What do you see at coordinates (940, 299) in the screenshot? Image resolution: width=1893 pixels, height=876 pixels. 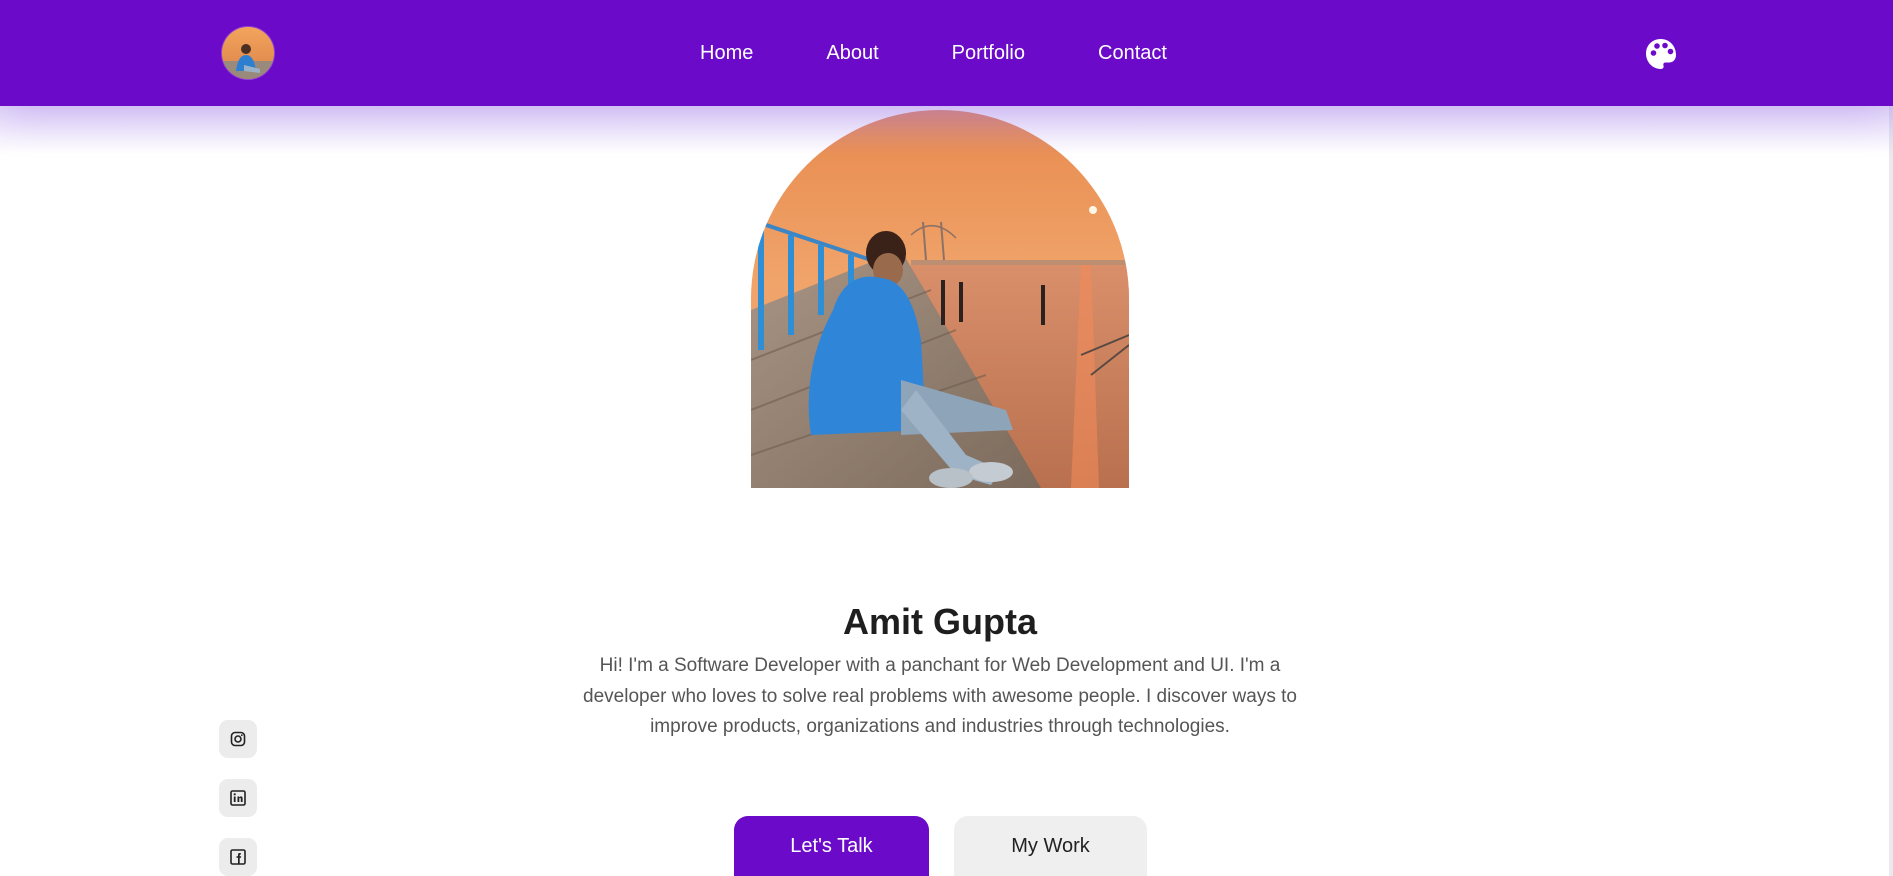 I see `profile-photo` at bounding box center [940, 299].